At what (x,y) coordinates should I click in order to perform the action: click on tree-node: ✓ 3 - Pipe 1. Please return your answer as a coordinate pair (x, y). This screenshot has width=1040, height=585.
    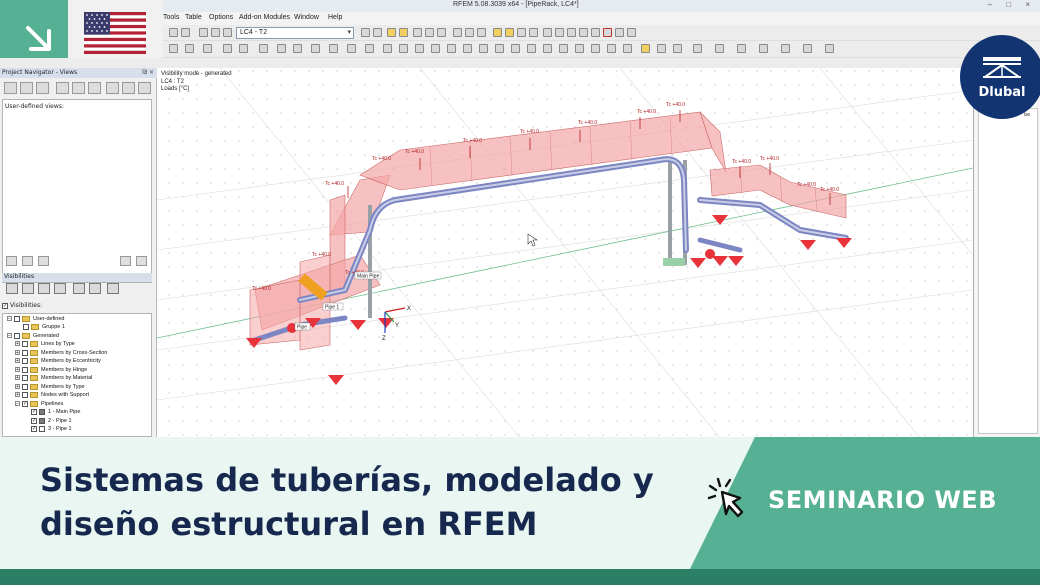
    Looking at the image, I should click on (51, 429).